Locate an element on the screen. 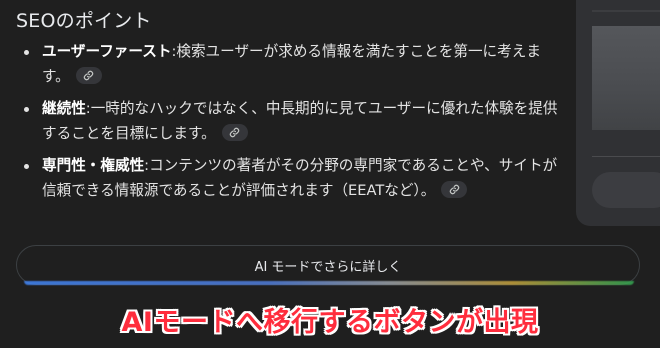 This screenshot has height=348, width=660. section-heading: SEOのポイント is located at coordinates (84, 21).